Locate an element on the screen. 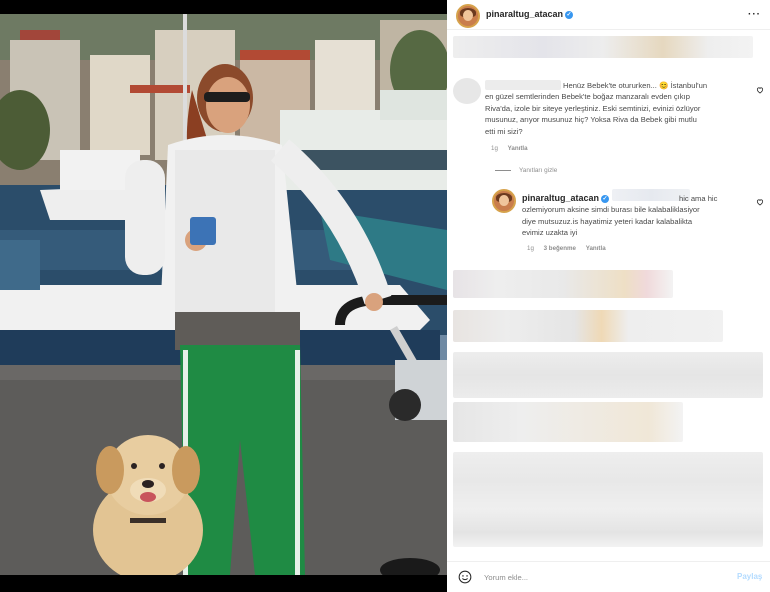 The width and height of the screenshot is (770, 592). comment-meta: 1g Yanıtla is located at coordinates (509, 148).